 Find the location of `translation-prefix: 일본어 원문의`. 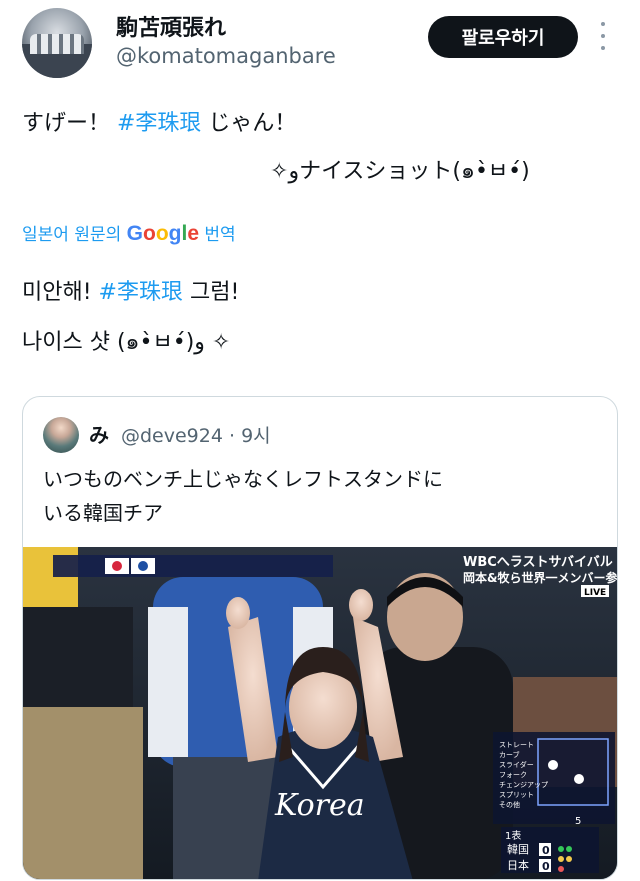

translation-prefix: 일본어 원문의 is located at coordinates (74, 235).